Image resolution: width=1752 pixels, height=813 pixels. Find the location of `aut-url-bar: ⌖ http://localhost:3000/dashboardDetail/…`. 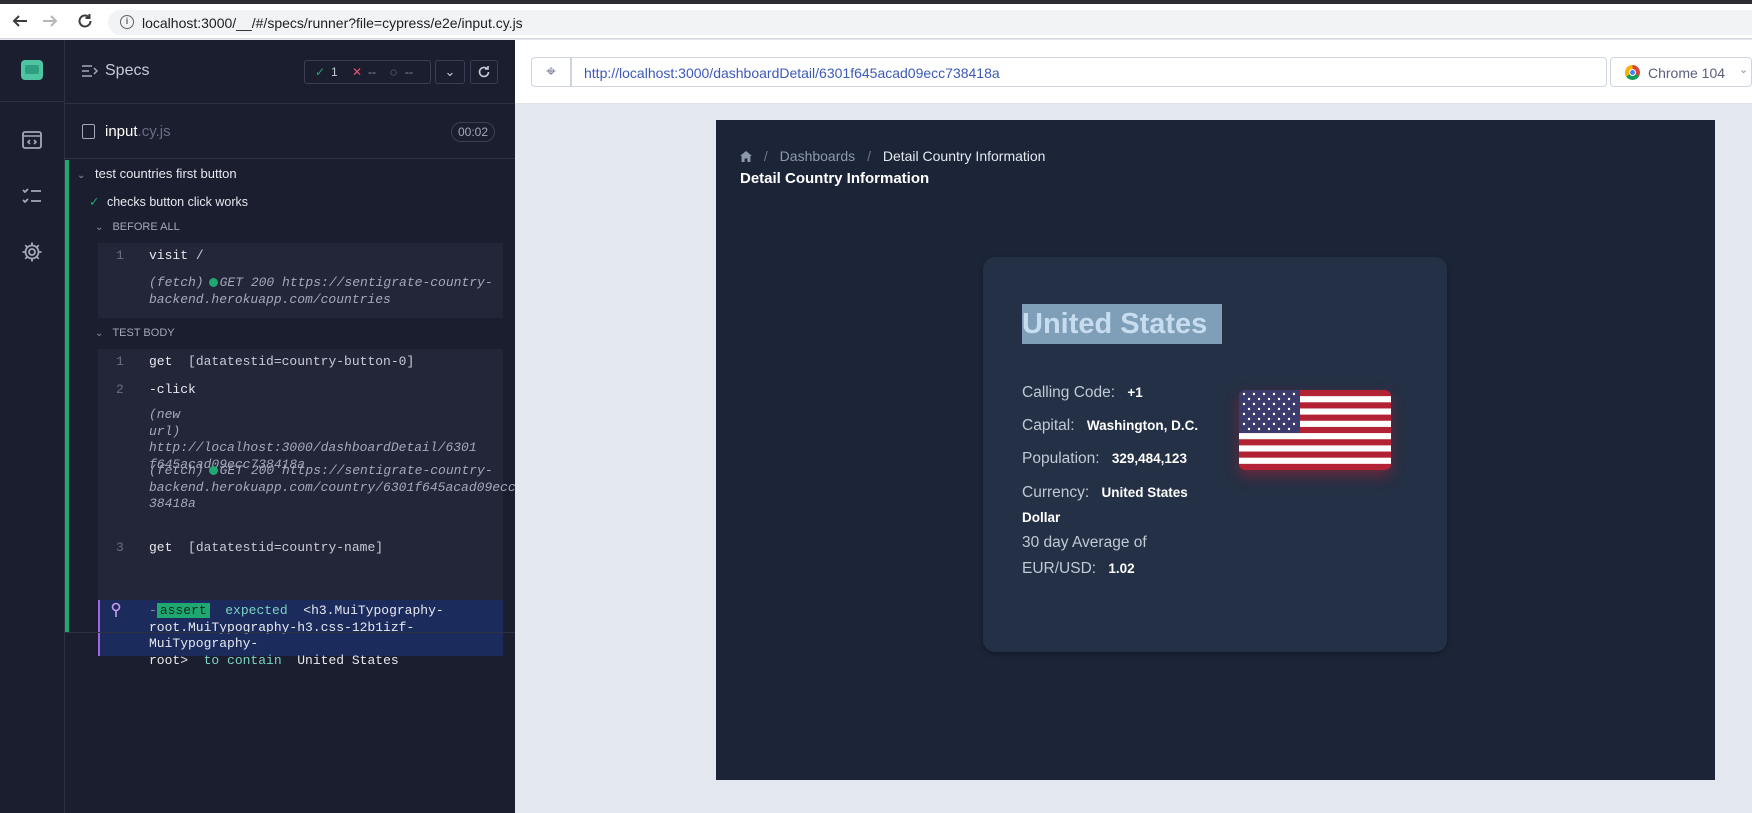

aut-url-bar: ⌖ http://localhost:3000/dashboardDetail/… is located at coordinates (1133, 72).